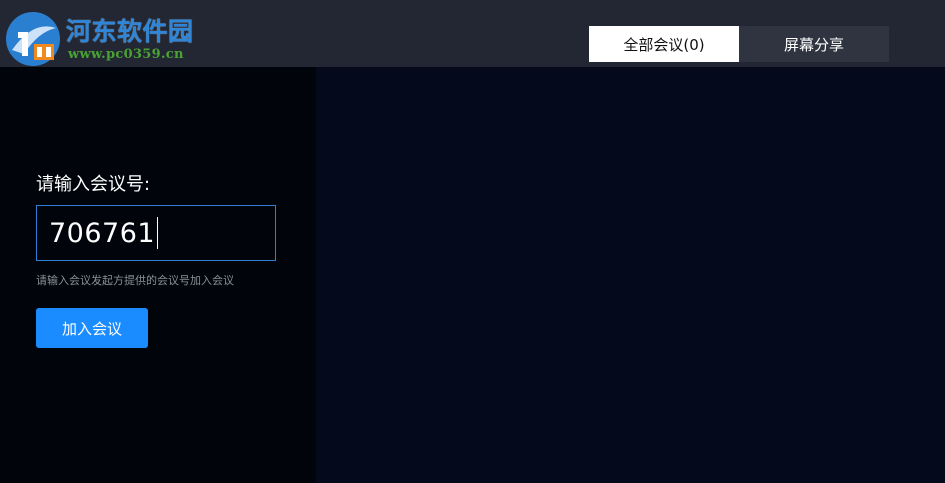 The width and height of the screenshot is (945, 483). I want to click on site-logo-text: 河东软件园, so click(130, 31).